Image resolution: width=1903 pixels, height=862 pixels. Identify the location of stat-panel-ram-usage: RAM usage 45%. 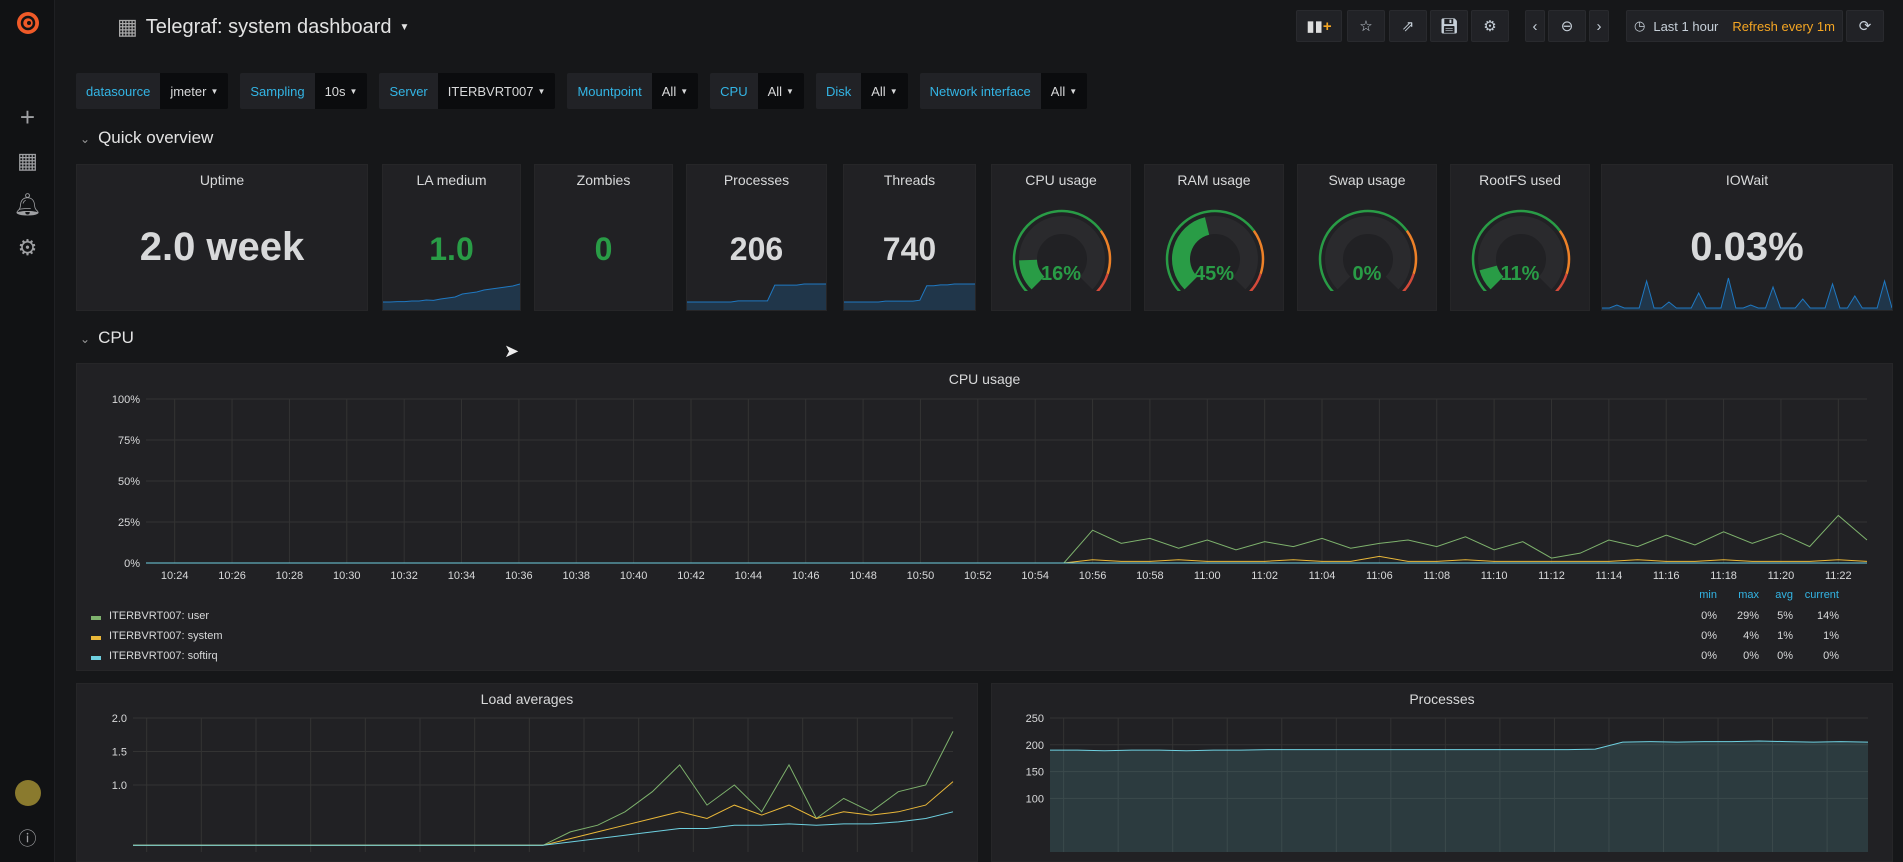
(1214, 237).